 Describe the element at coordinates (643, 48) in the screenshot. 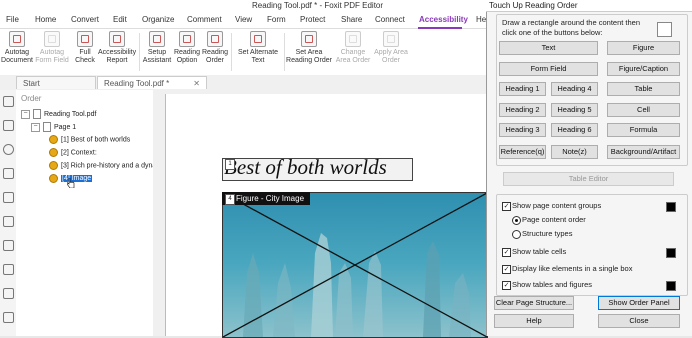

I see `figure-button: Figure` at that location.